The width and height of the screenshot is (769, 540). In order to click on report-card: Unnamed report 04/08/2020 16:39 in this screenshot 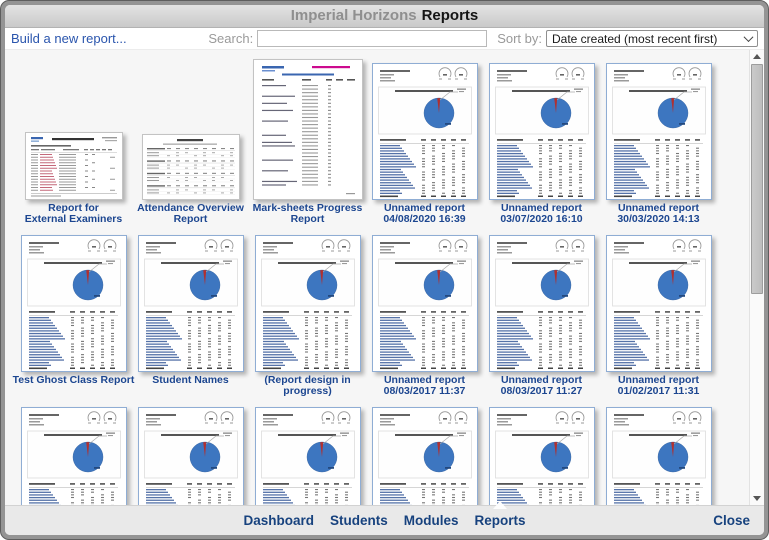, I will do `click(424, 149)`.